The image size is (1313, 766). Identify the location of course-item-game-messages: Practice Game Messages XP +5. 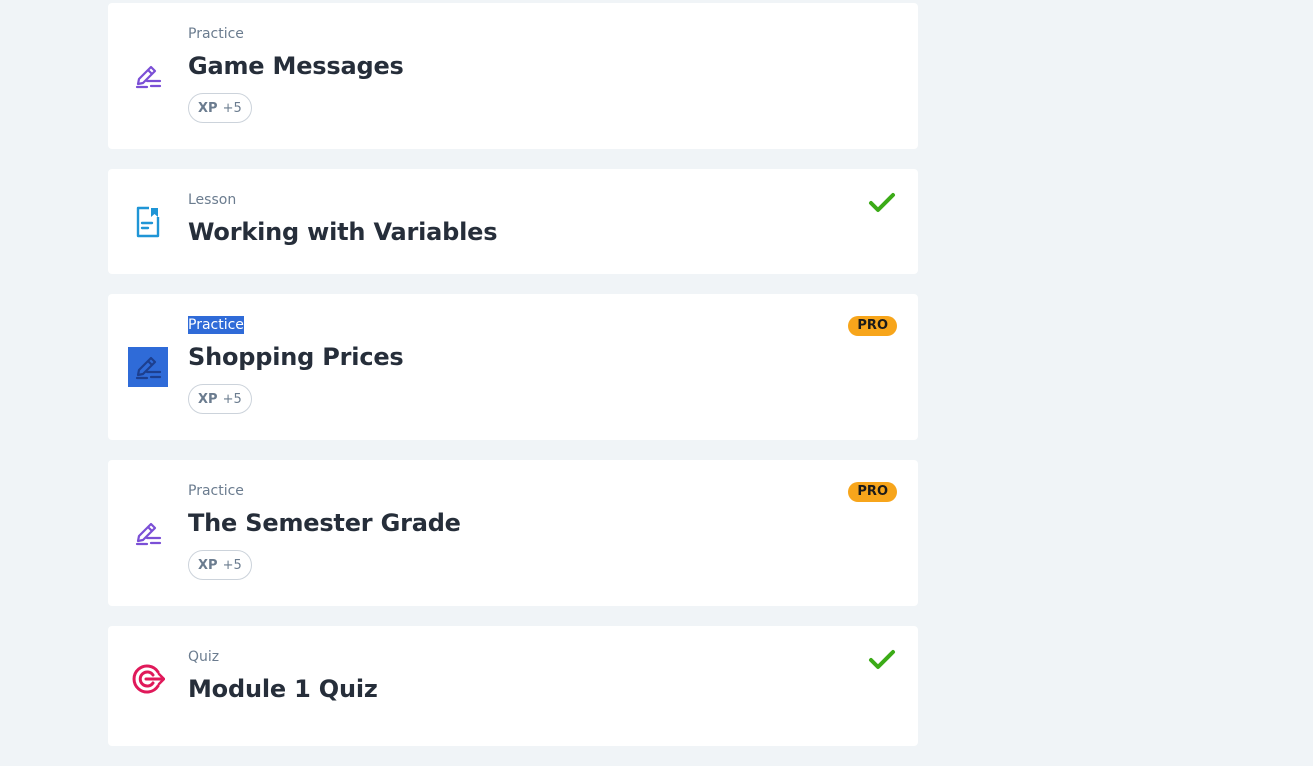
(513, 76).